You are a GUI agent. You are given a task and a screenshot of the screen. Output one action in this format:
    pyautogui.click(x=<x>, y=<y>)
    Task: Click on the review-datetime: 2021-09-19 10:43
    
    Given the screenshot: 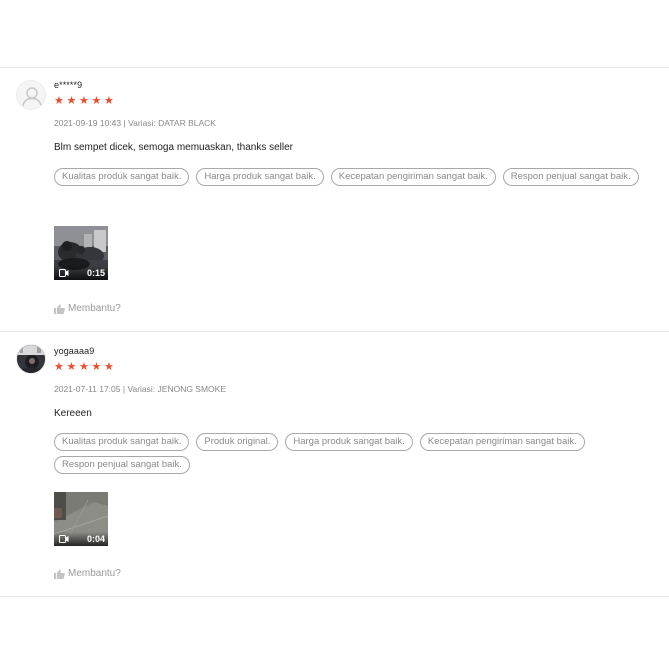 What is the action you would take?
    pyautogui.click(x=88, y=123)
    